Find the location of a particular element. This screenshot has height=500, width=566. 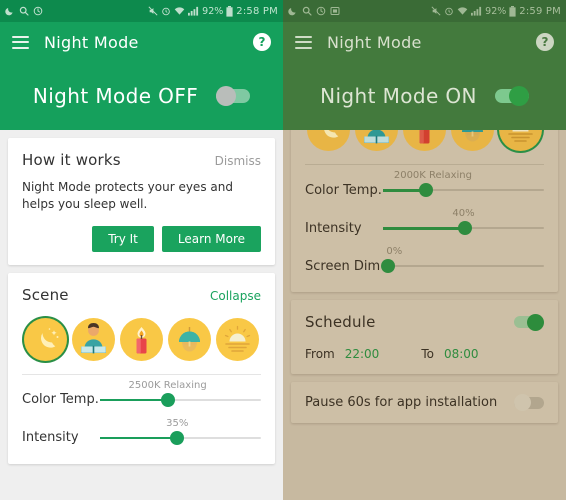

schedule-times: From 22:00 To 08:00 is located at coordinates (424, 354).